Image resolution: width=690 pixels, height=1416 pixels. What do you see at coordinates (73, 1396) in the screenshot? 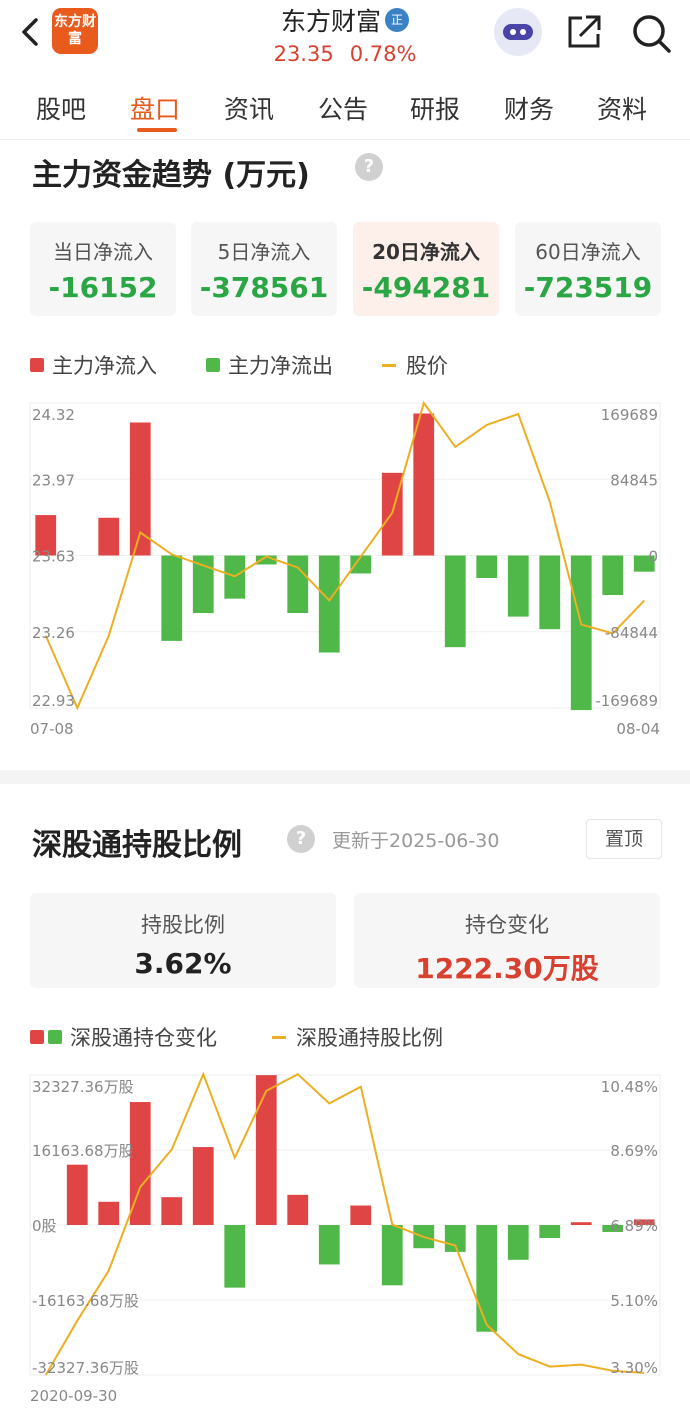
I see `x-start-label: 2020-09-30` at bounding box center [73, 1396].